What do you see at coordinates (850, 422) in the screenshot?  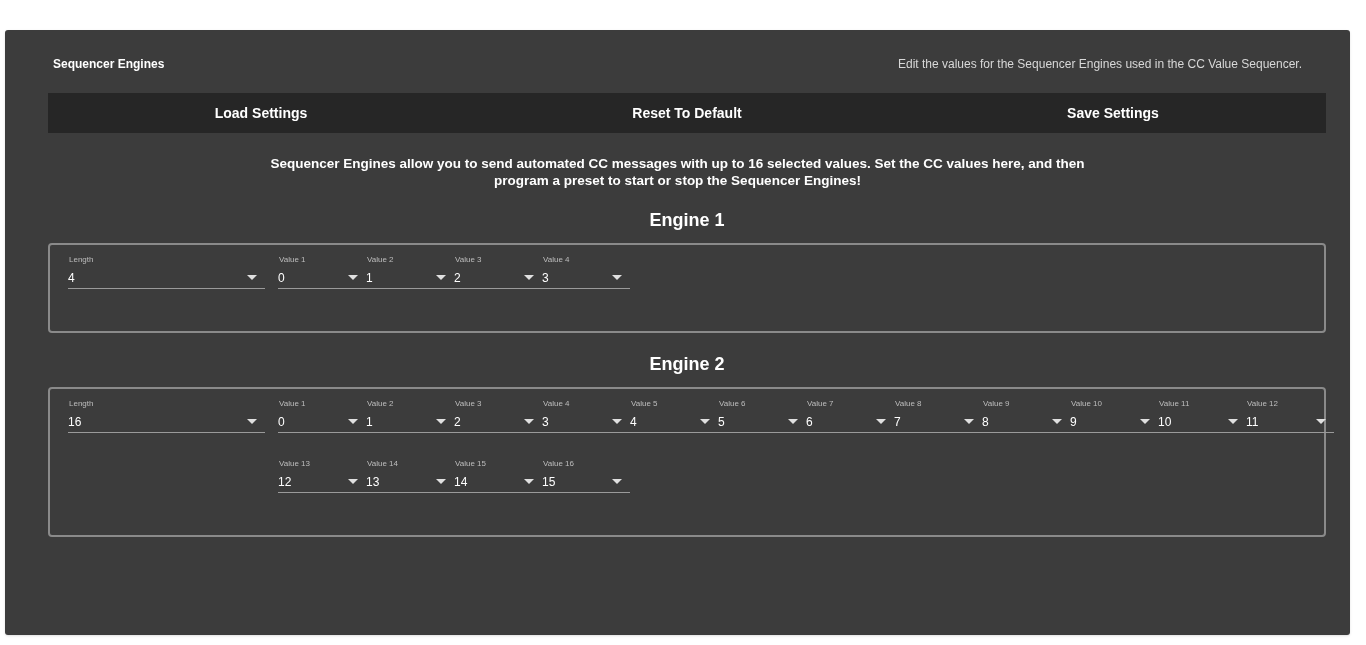 I see `select-field: 6` at bounding box center [850, 422].